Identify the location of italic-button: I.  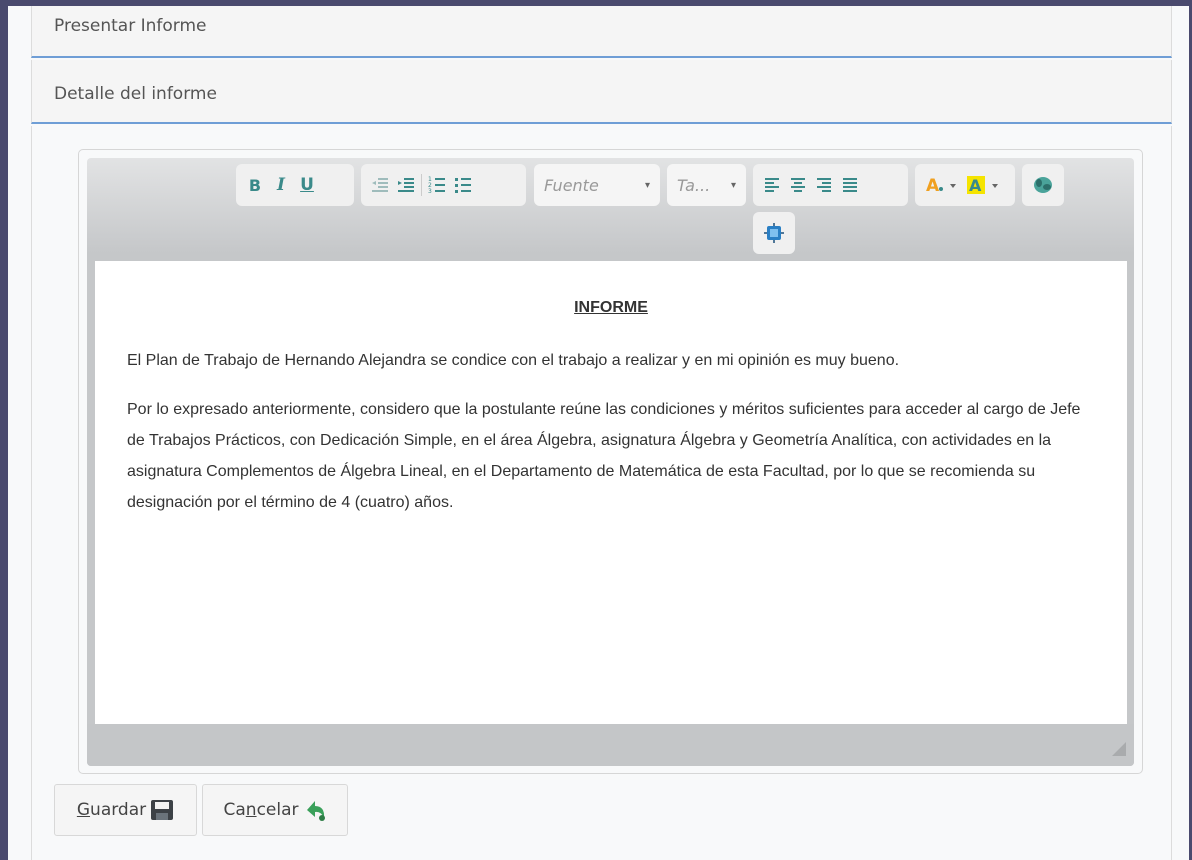
(281, 185).